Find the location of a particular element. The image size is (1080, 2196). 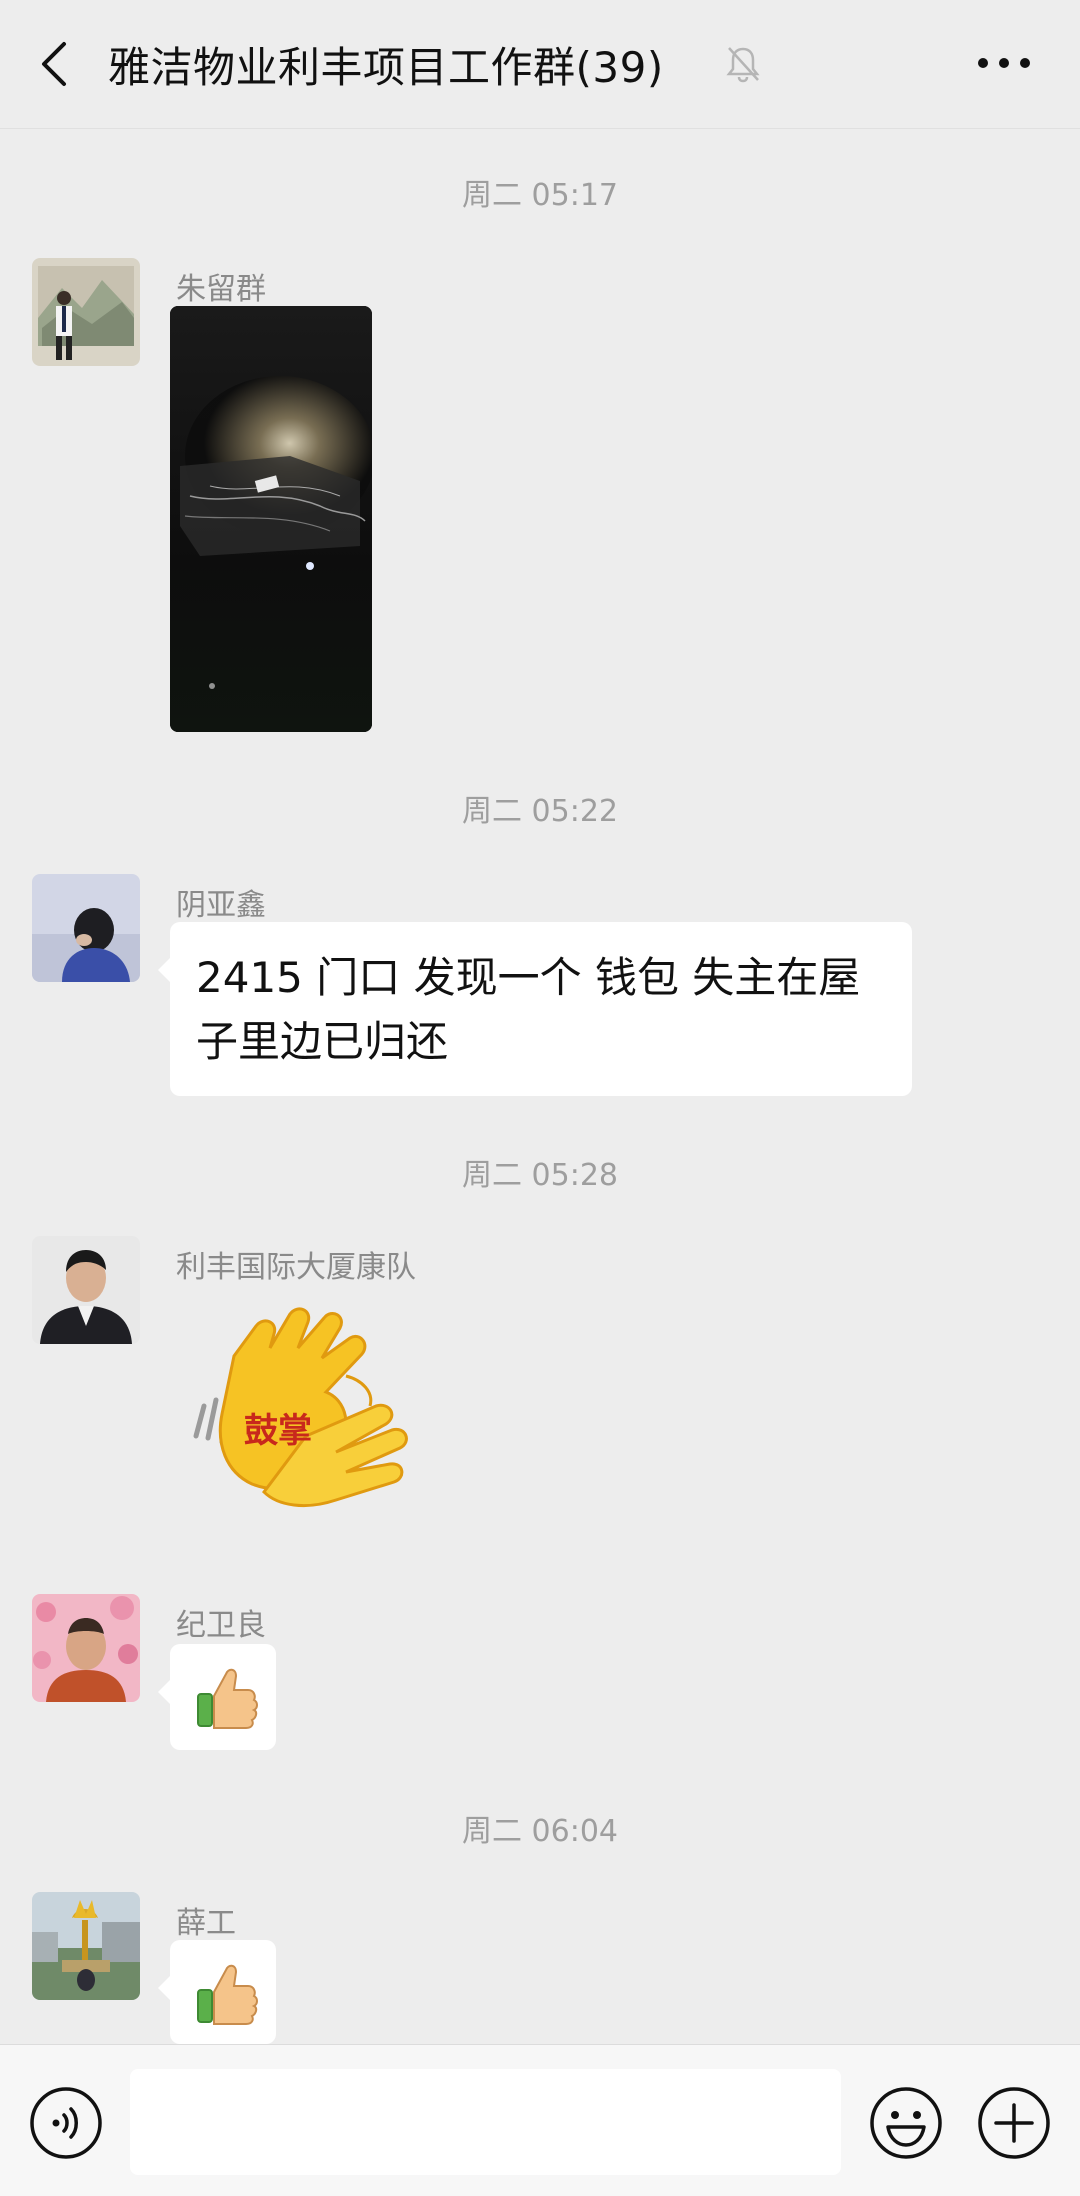

voice-input-icon is located at coordinates (66, 2123).